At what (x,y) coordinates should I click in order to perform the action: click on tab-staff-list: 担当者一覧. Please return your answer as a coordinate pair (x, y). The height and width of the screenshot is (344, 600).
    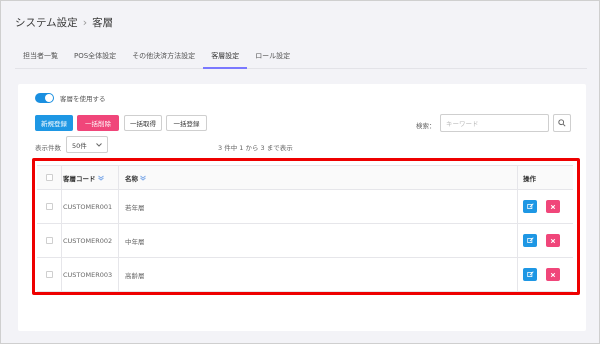
    Looking at the image, I should click on (40, 57).